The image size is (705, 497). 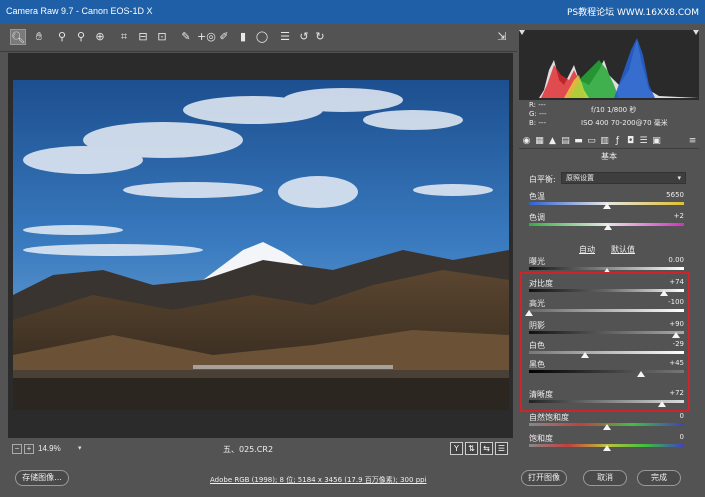 What do you see at coordinates (623, 178) in the screenshot?
I see `white-balance-select: 原照设置 ▾` at bounding box center [623, 178].